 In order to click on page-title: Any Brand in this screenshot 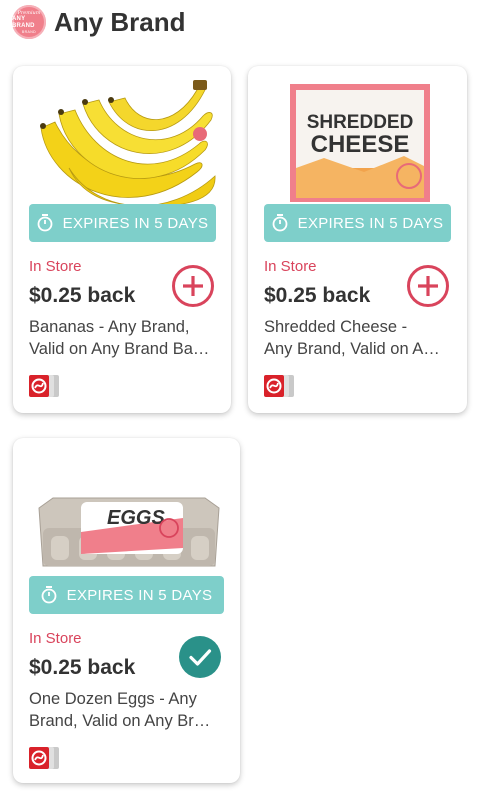, I will do `click(120, 21)`.